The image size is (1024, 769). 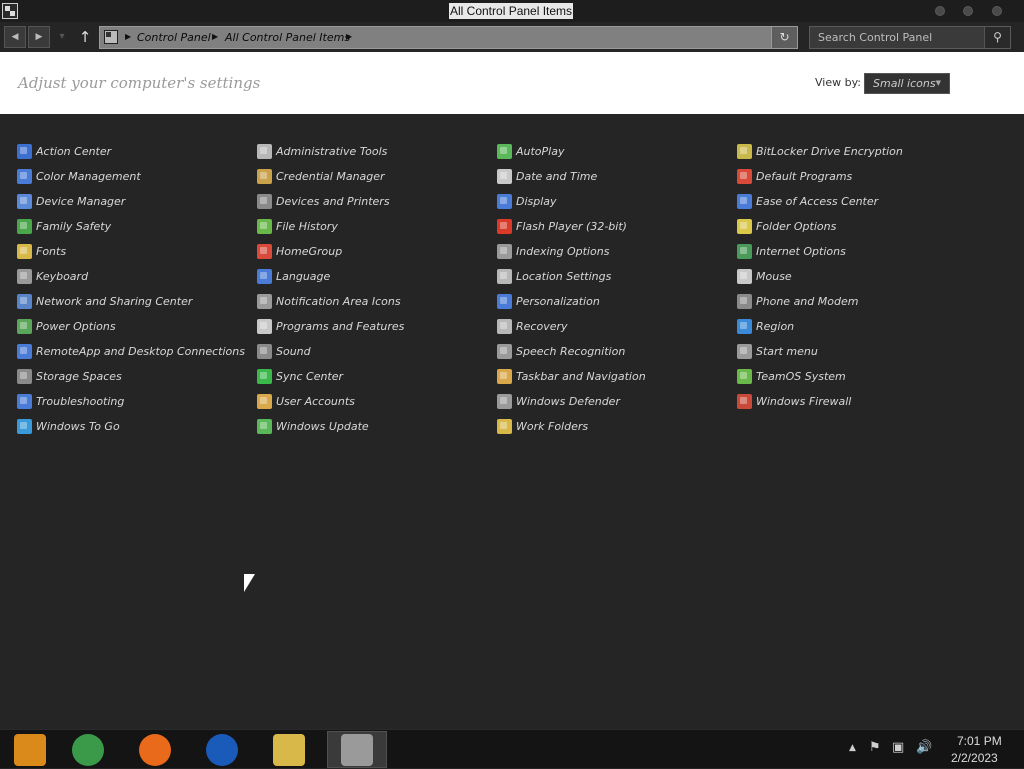 I want to click on window-system-icon, so click(x=10, y=11).